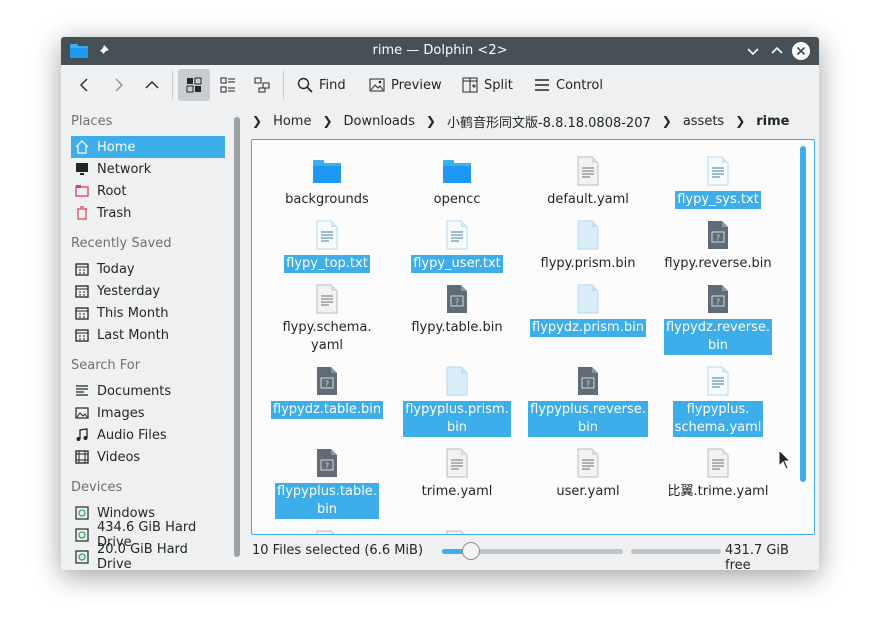  Describe the element at coordinates (588, 307) in the screenshot. I see `file-item: flypydz.prism.bin` at that location.